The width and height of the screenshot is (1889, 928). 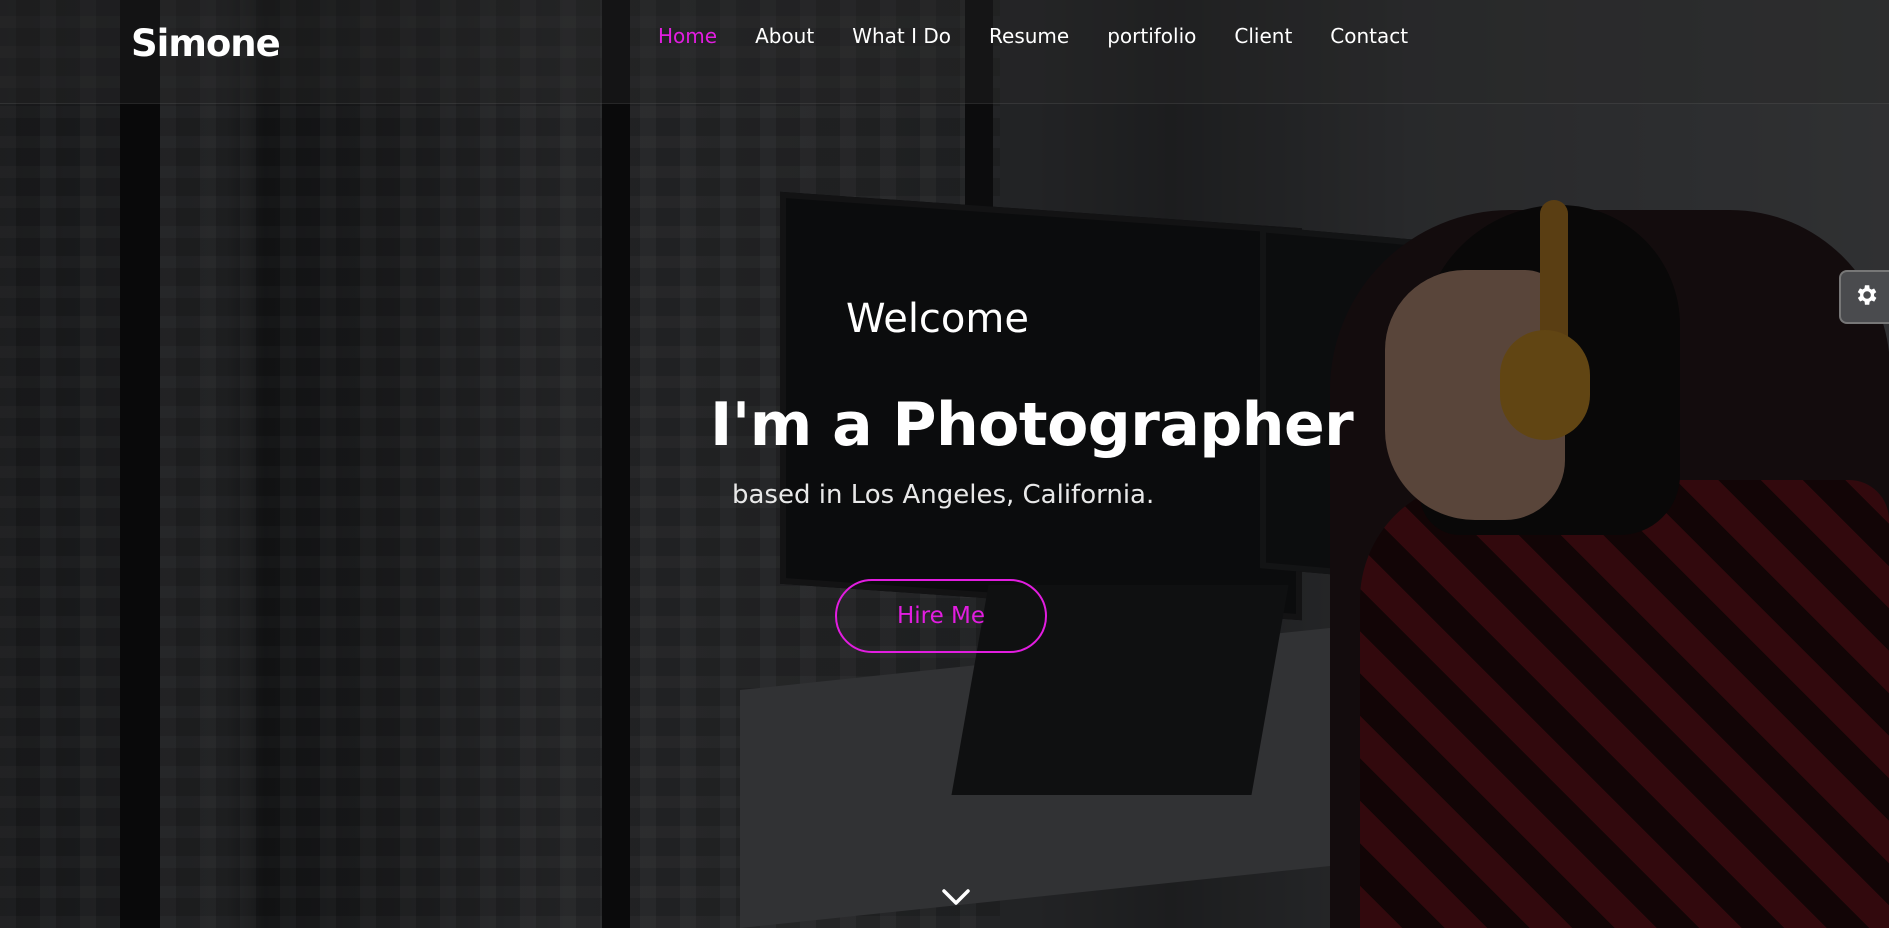 I want to click on nav-item-portfolio: portifolio, so click(x=1151, y=36).